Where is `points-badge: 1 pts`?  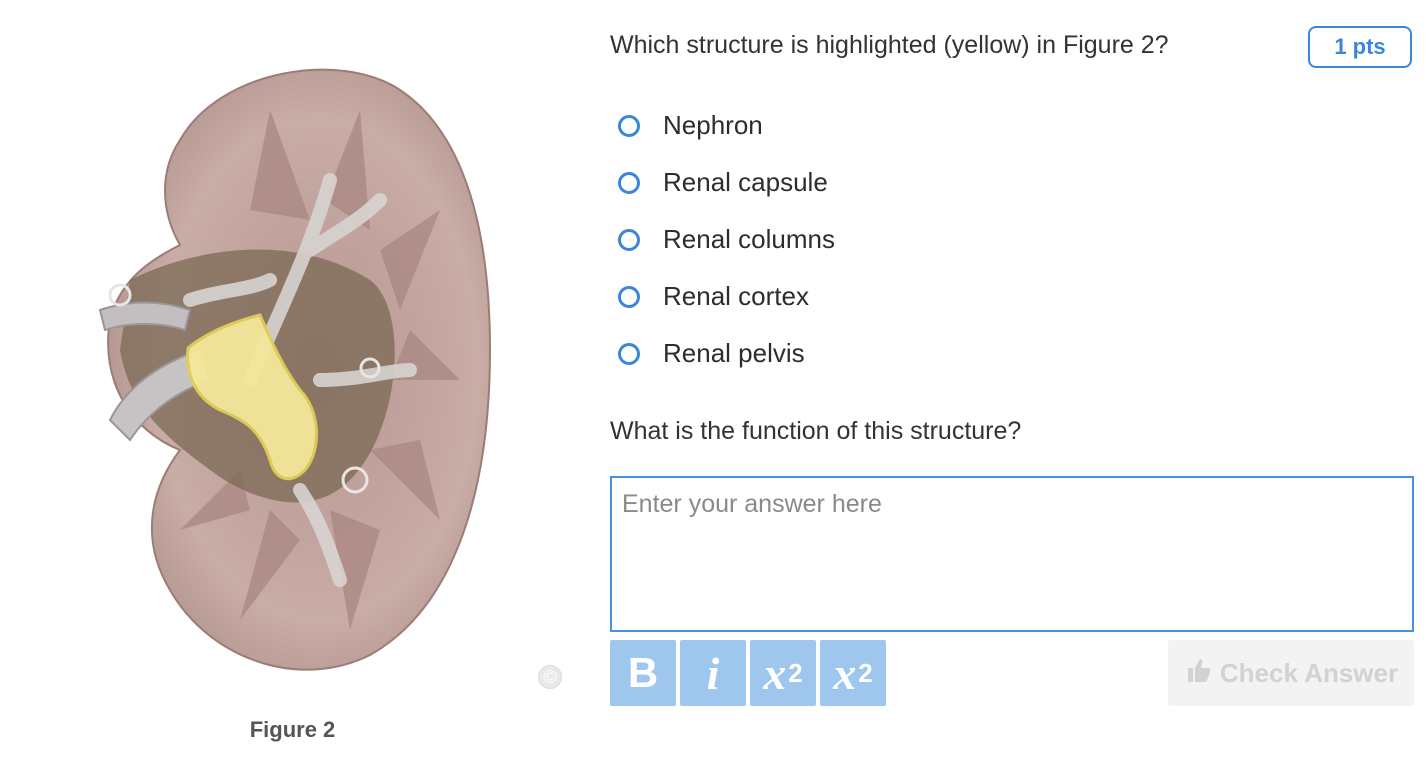 points-badge: 1 pts is located at coordinates (1360, 47).